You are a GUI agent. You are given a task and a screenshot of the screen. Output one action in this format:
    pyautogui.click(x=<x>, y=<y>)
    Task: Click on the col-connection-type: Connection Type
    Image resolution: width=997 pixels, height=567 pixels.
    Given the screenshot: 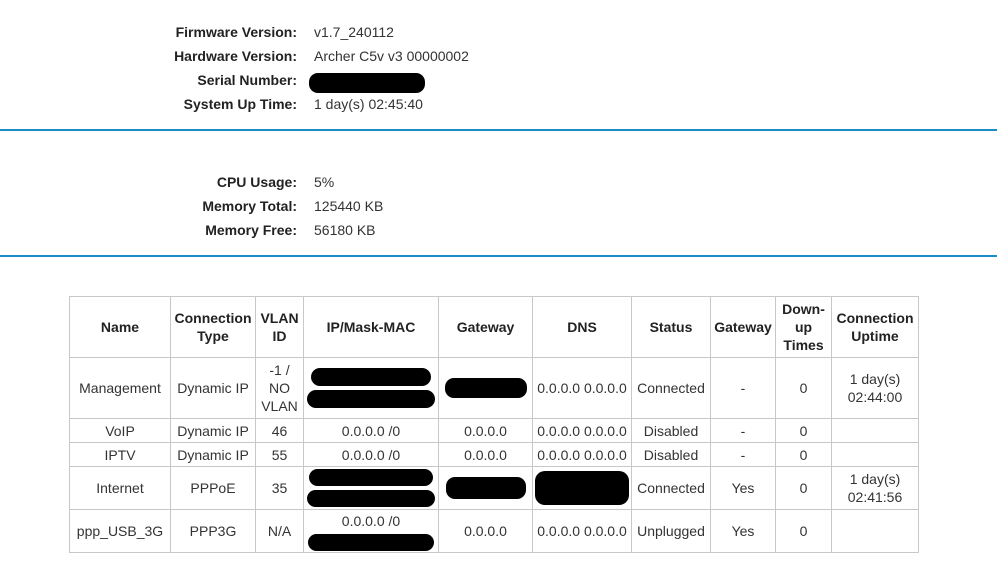 What is the action you would take?
    pyautogui.click(x=213, y=327)
    